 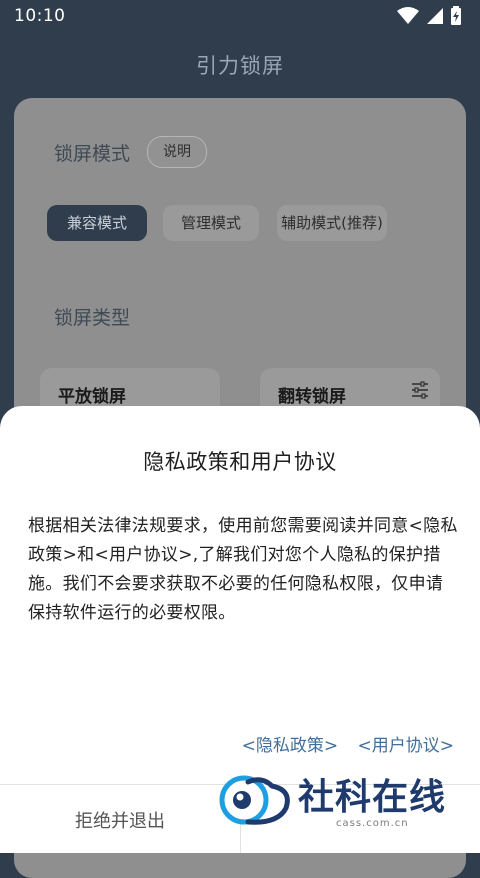 I want to click on app-title: 引力锁屏, so click(x=240, y=66).